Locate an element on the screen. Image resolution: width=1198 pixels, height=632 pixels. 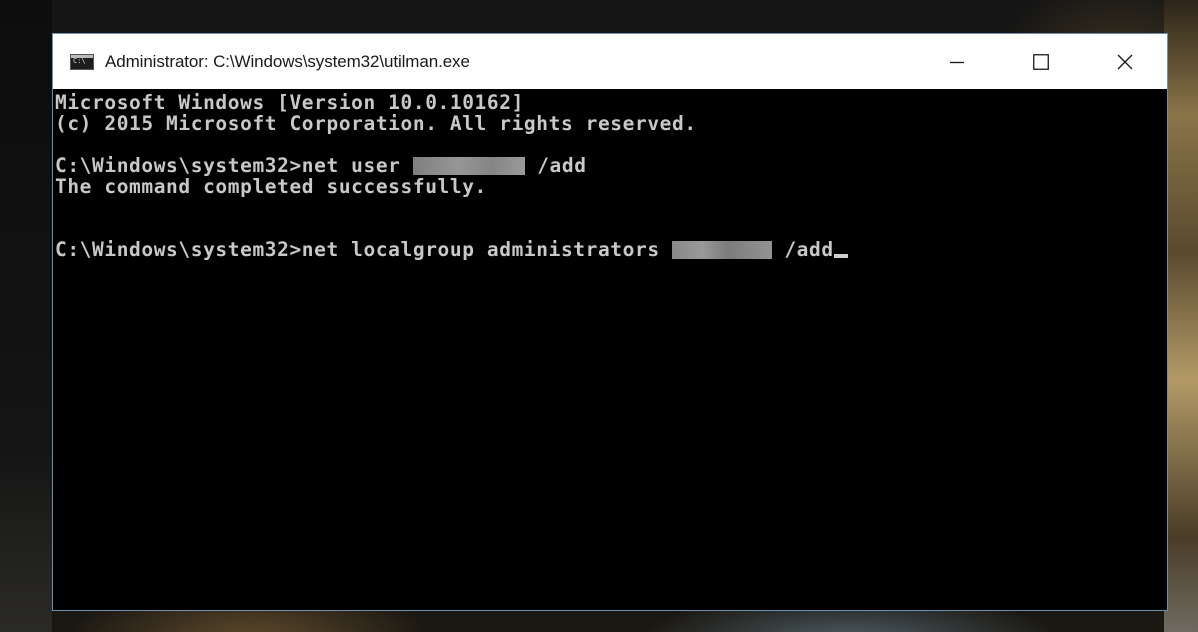
command-line-net-user: C:\Windows\system32>net user /add is located at coordinates (611, 165).